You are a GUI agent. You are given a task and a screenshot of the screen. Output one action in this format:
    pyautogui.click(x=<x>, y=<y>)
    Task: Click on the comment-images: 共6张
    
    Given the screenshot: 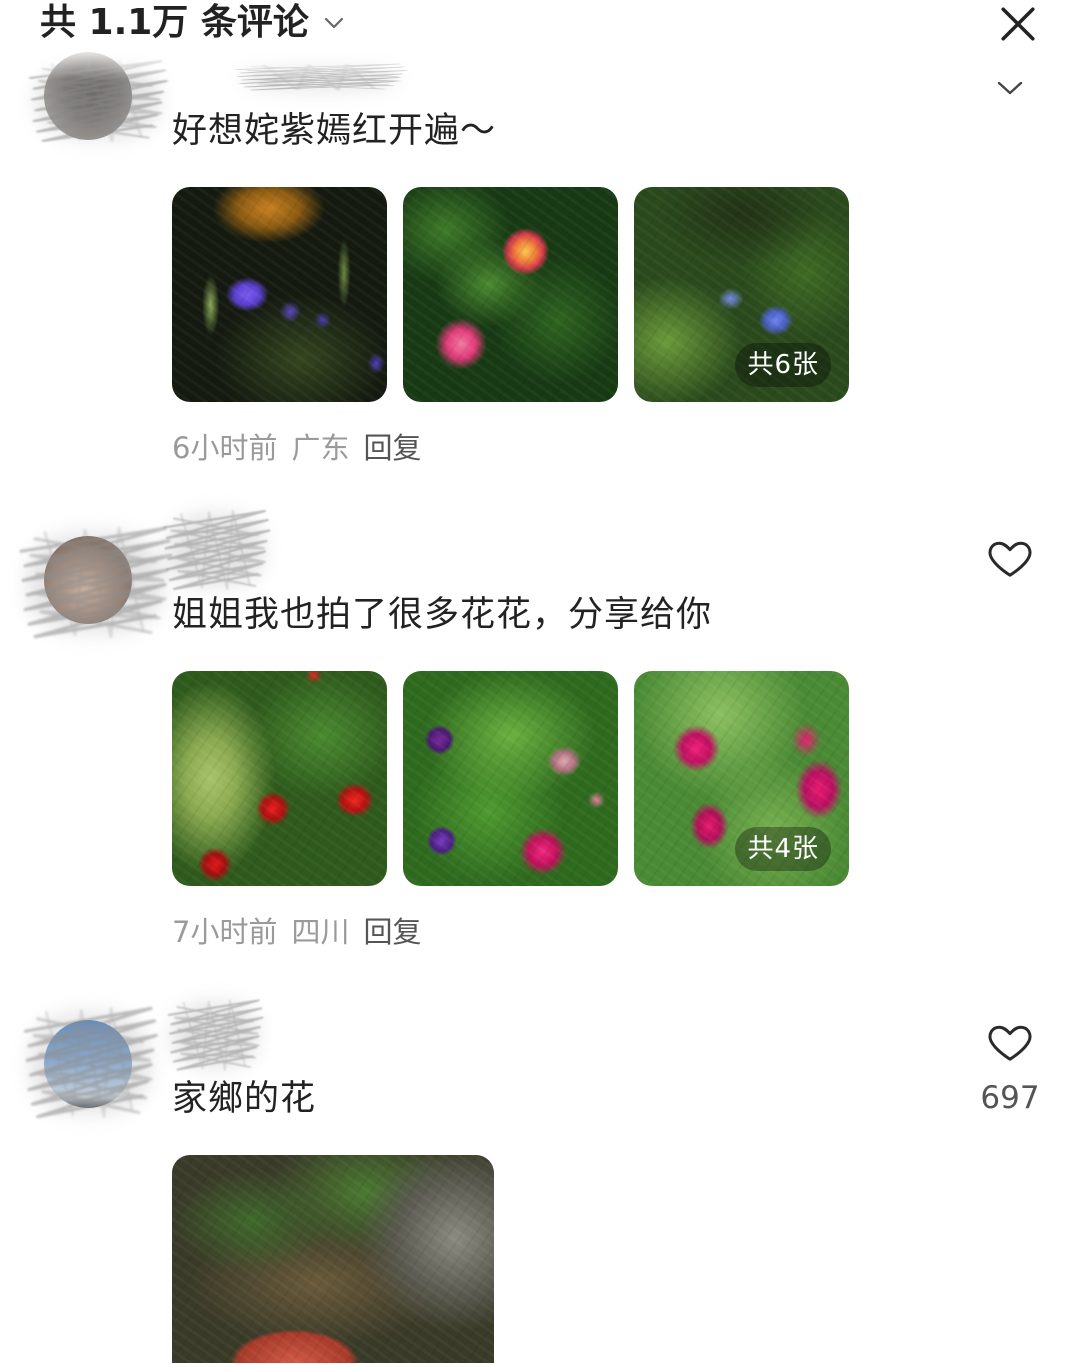 What is the action you would take?
    pyautogui.click(x=510, y=294)
    